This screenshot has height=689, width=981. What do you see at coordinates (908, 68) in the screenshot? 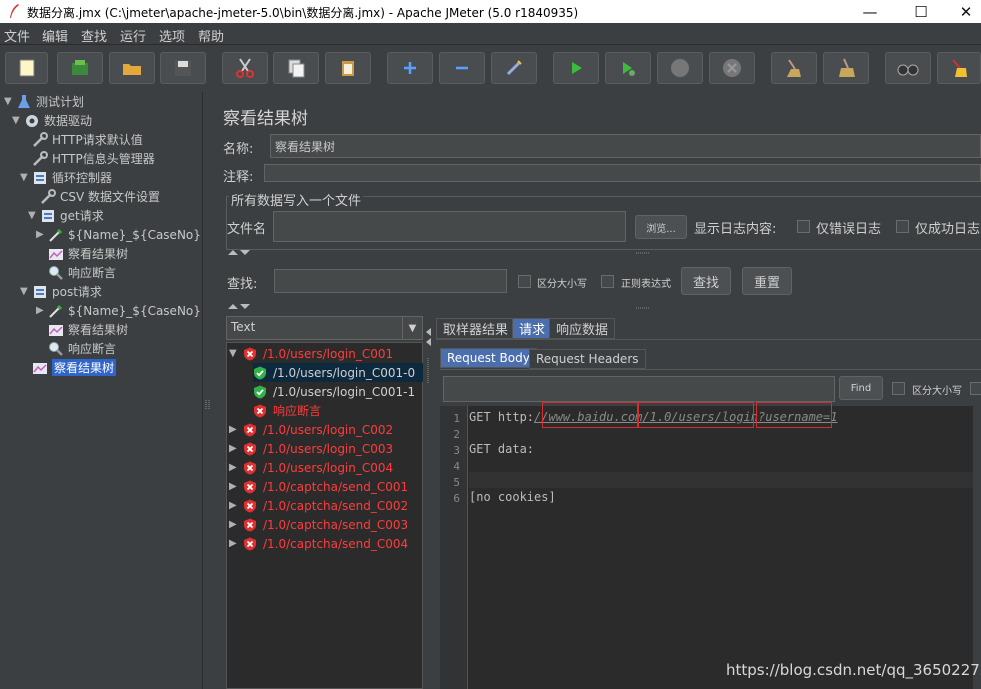
I see `search-button` at bounding box center [908, 68].